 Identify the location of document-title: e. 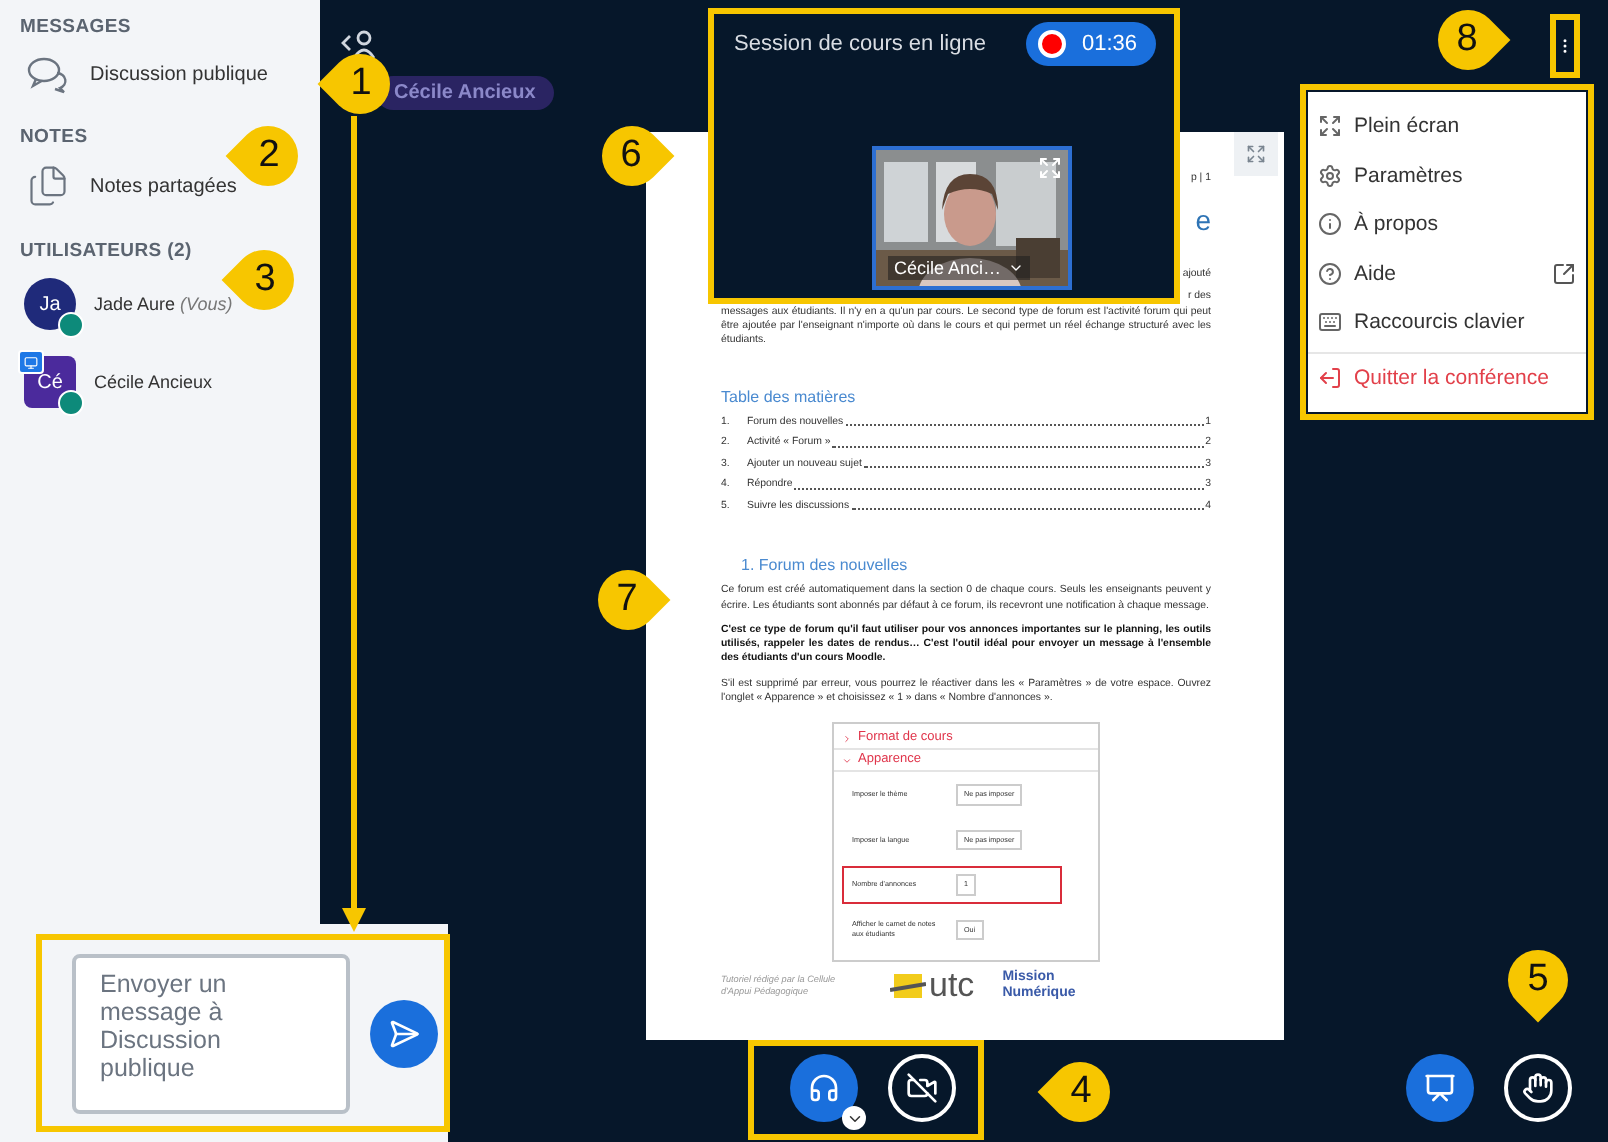
(1203, 220).